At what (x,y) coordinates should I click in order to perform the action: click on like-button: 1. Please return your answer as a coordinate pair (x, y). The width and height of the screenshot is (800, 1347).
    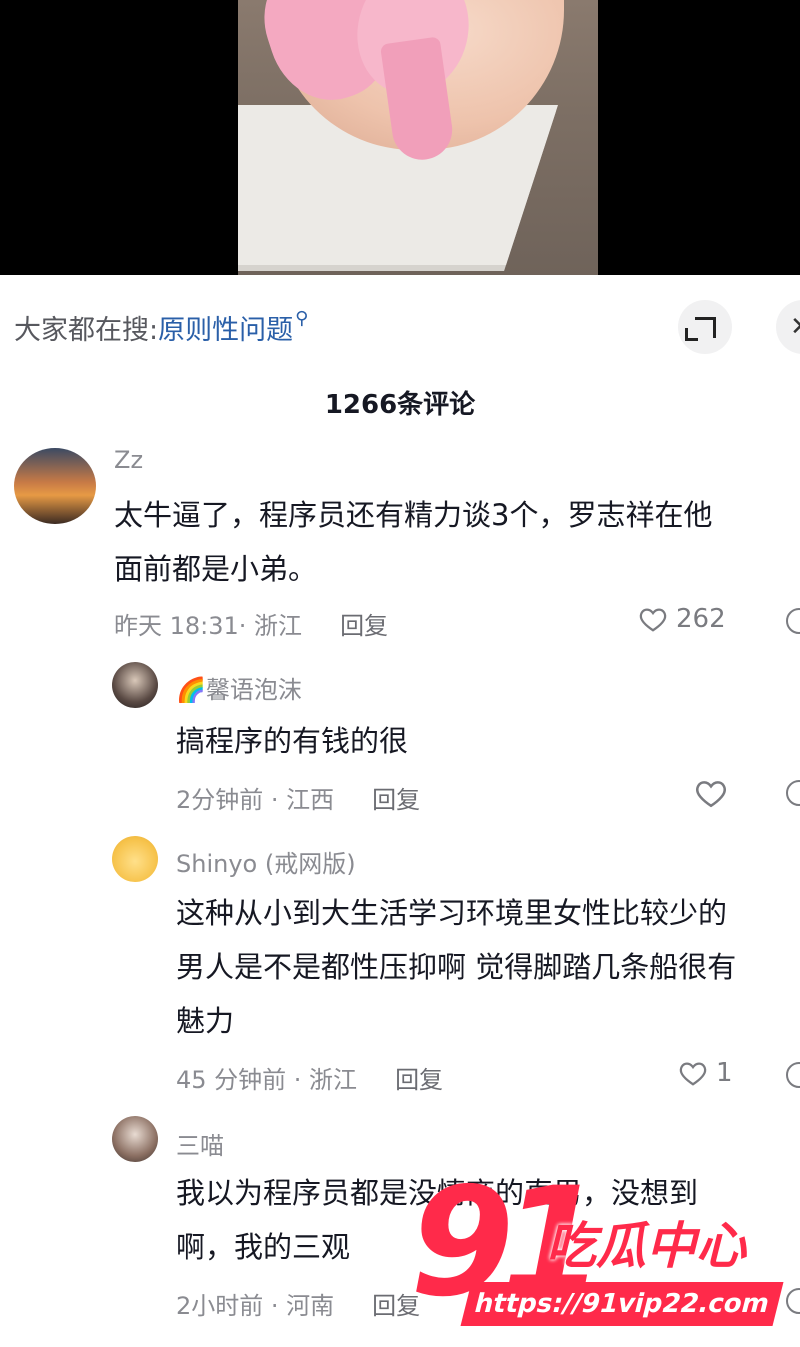
    Looking at the image, I should click on (705, 1073).